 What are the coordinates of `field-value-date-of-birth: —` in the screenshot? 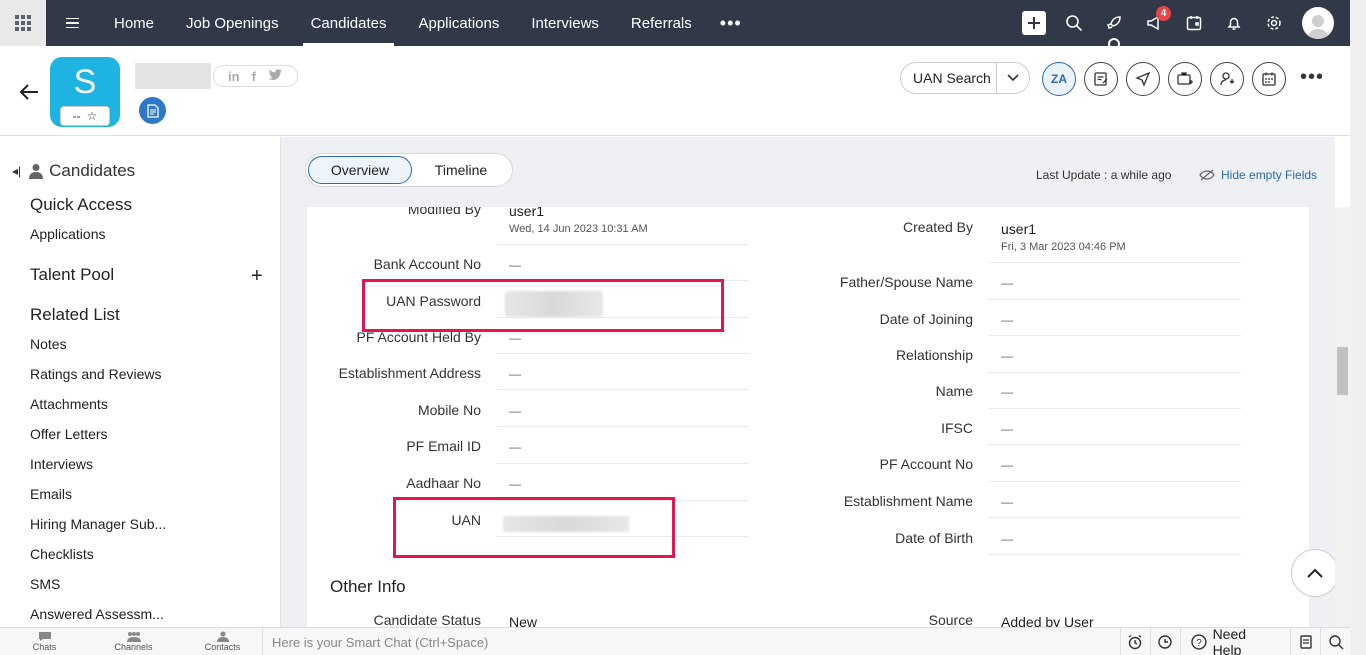 It's located at (1007, 539).